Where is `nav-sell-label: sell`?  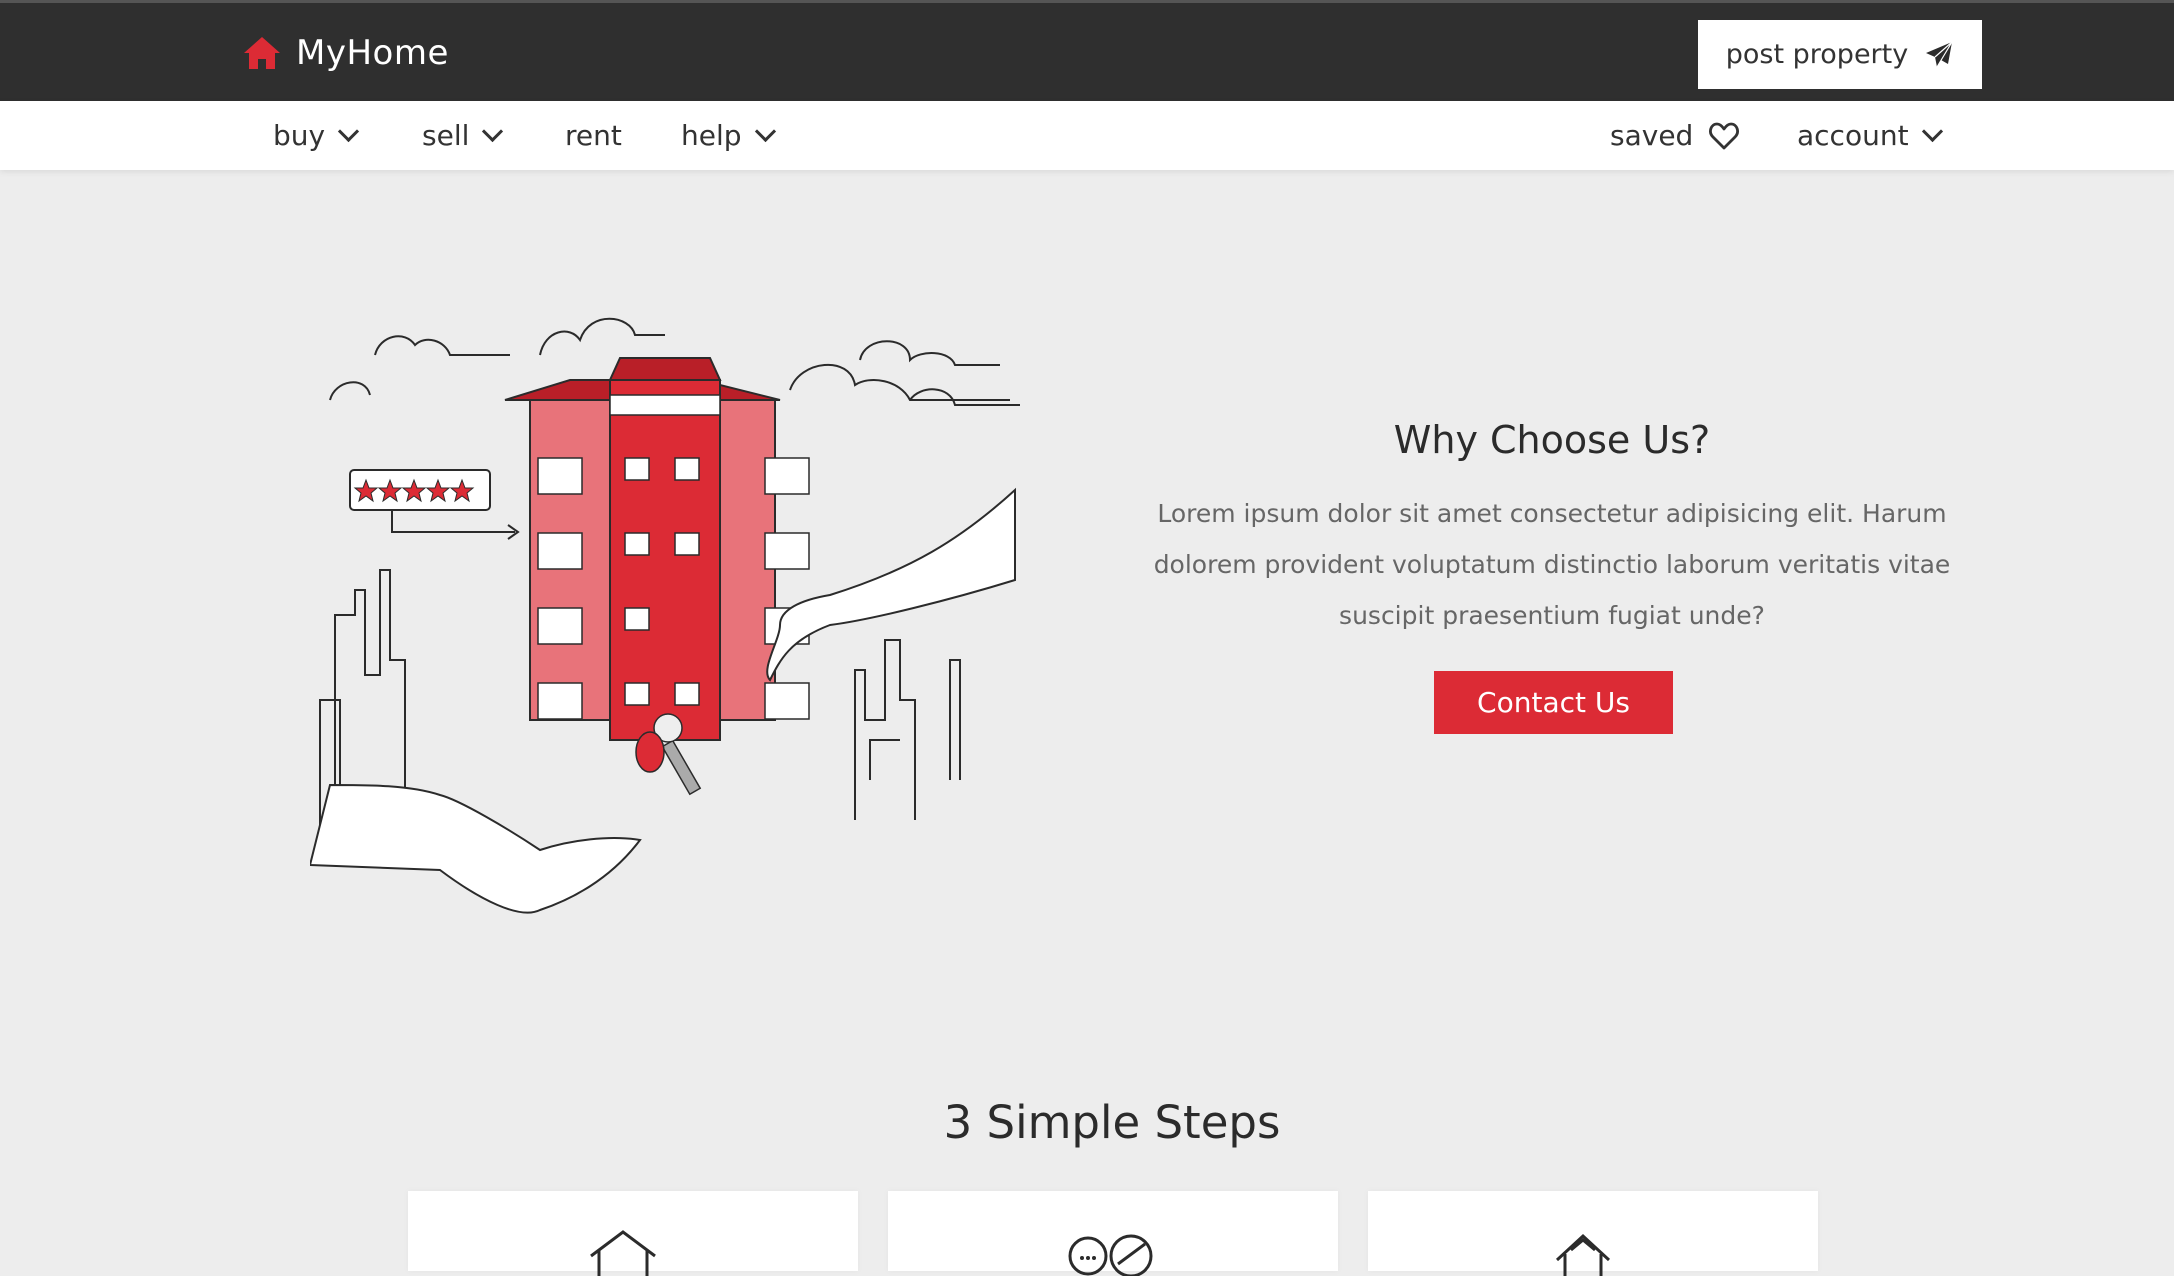 nav-sell-label: sell is located at coordinates (446, 135).